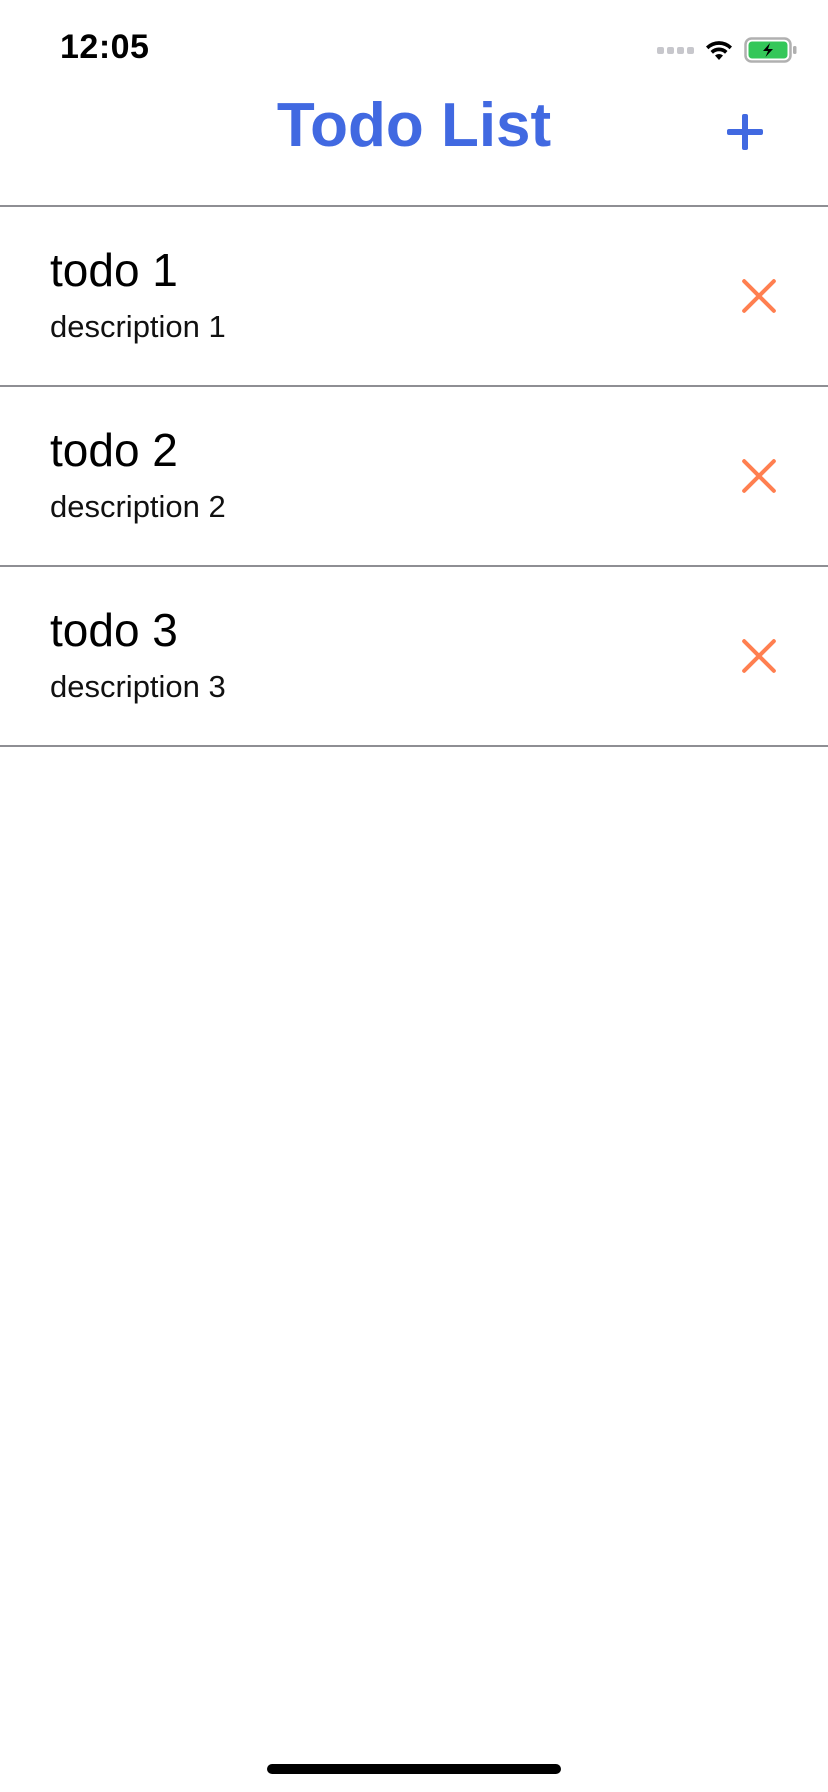 The height and width of the screenshot is (1792, 828). Describe the element at coordinates (414, 125) in the screenshot. I see `page-title: Todo List` at that location.